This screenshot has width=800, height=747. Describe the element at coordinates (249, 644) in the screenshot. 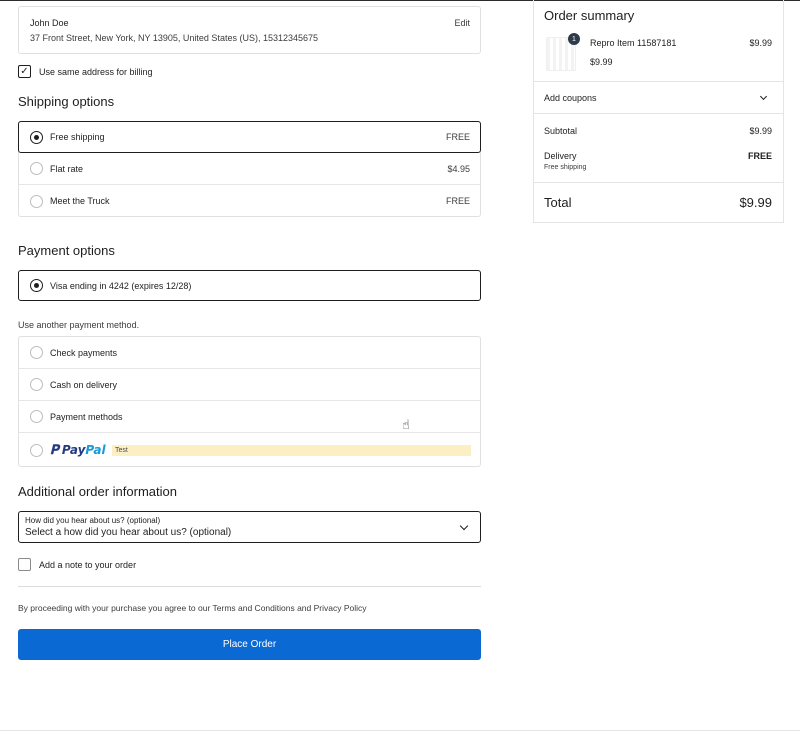

I see `place-order-button: Place Order` at that location.